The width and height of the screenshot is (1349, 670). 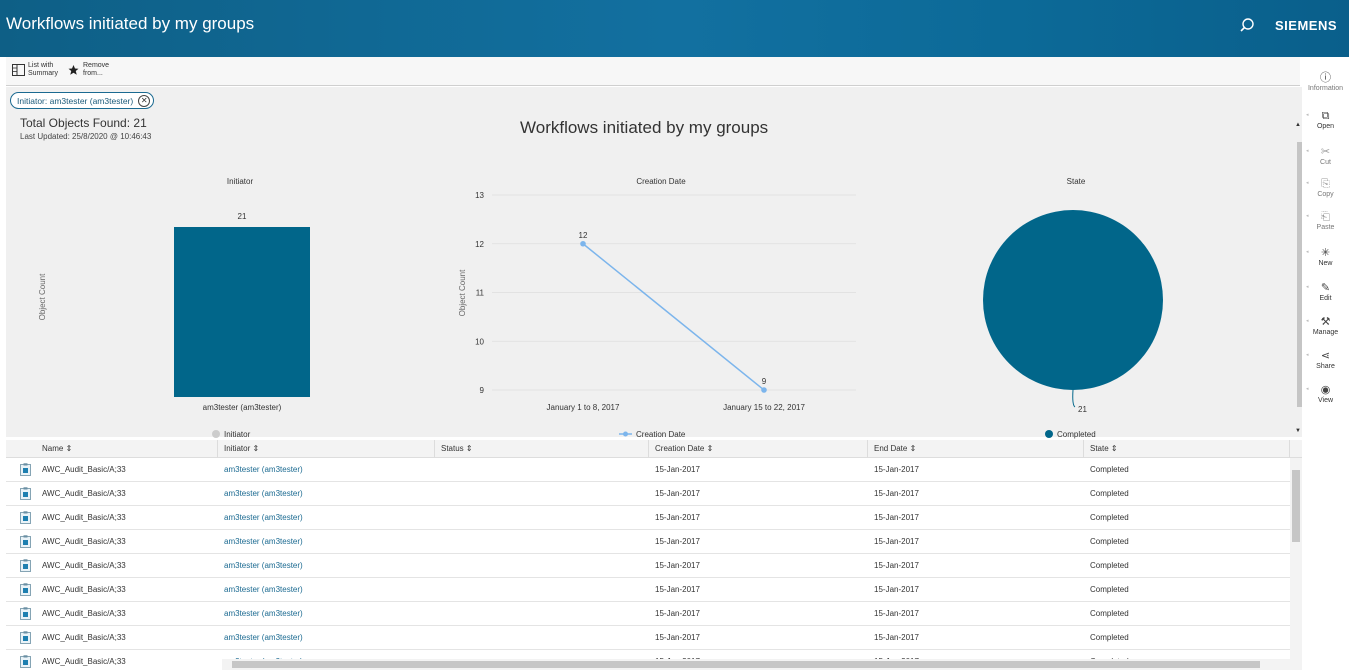 I want to click on rail-edit-button: ◂ ✎ Edit, so click(x=1325, y=291).